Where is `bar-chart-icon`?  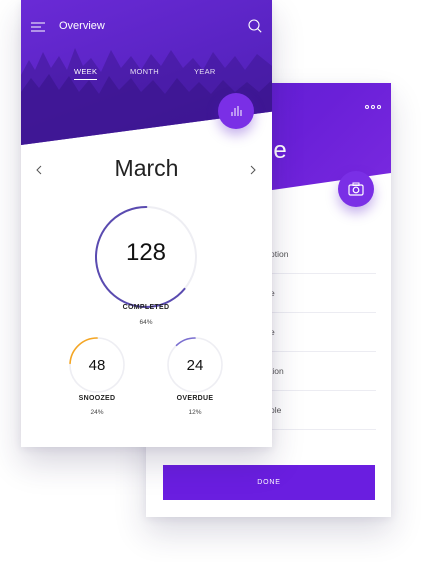
bar-chart-icon is located at coordinates (236, 111).